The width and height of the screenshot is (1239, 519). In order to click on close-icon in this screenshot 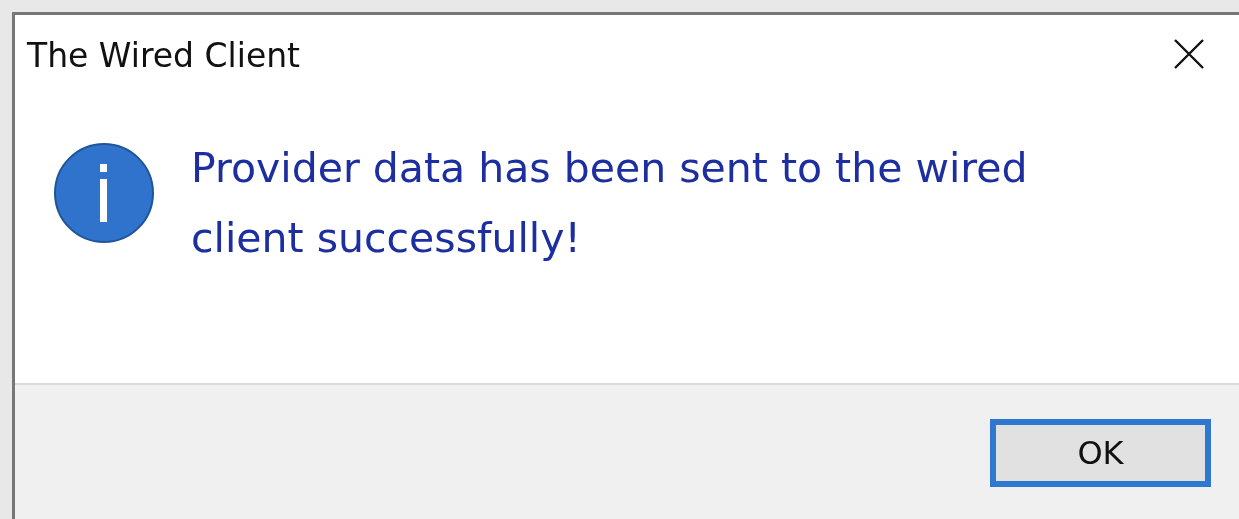, I will do `click(1189, 54)`.